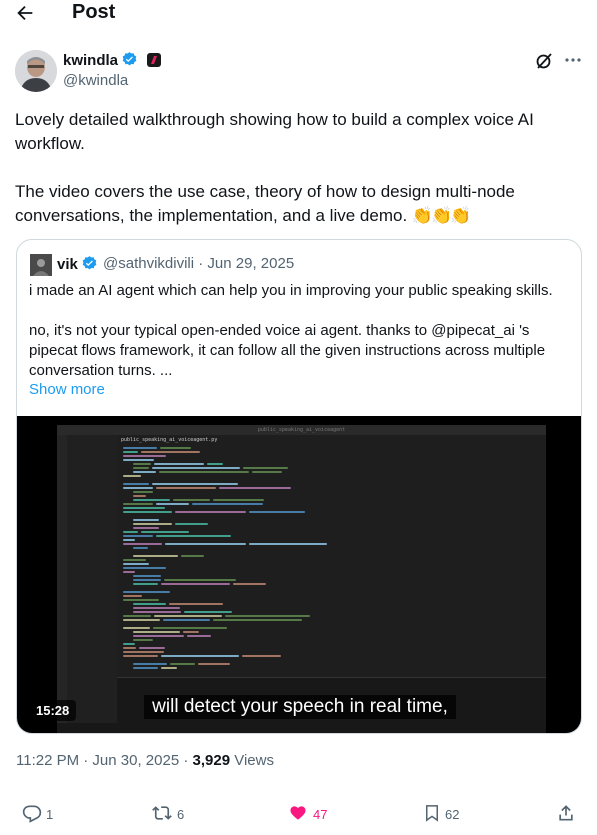 The width and height of the screenshot is (597, 835). I want to click on clap-emoji: 👏👏👏, so click(441, 215).